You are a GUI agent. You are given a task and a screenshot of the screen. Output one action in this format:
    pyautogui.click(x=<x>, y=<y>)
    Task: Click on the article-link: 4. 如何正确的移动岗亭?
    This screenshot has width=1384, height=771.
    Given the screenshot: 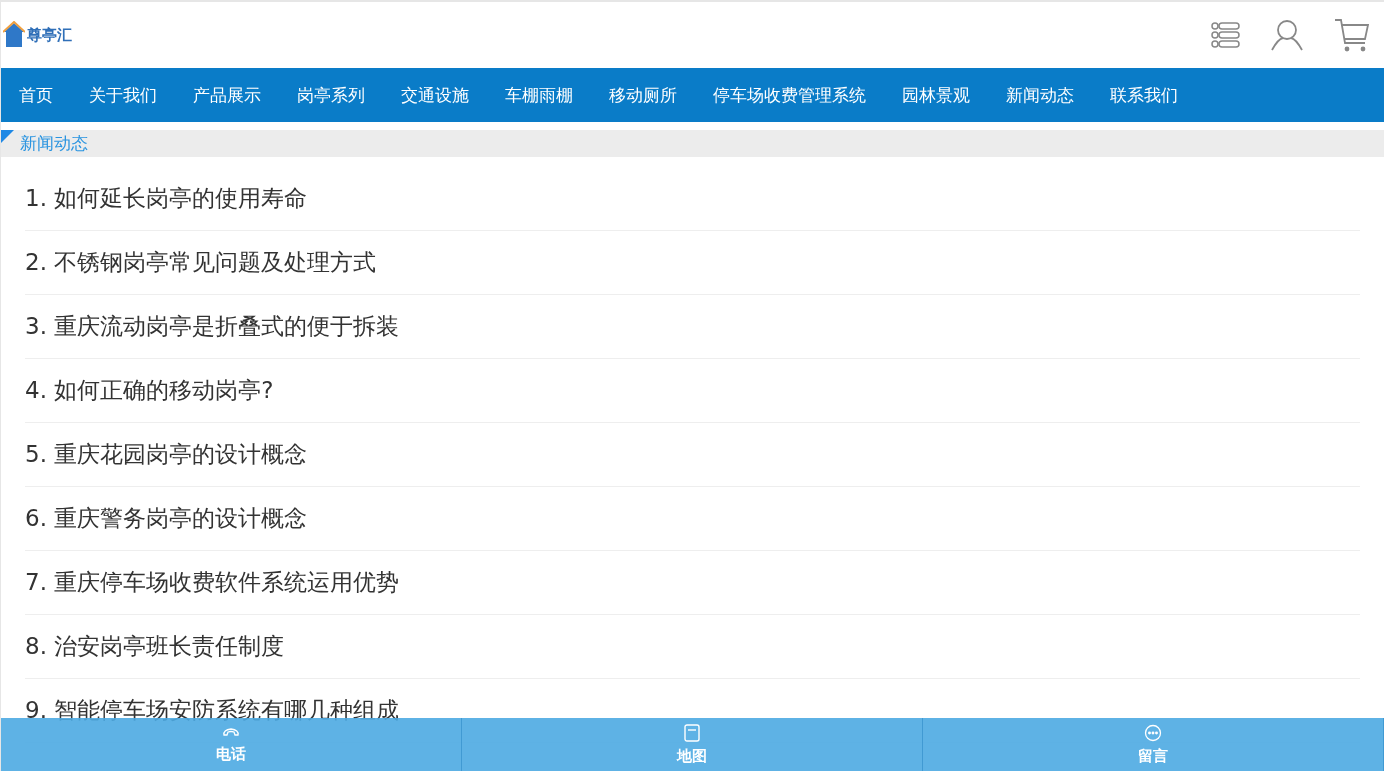 What is the action you would take?
    pyautogui.click(x=149, y=390)
    